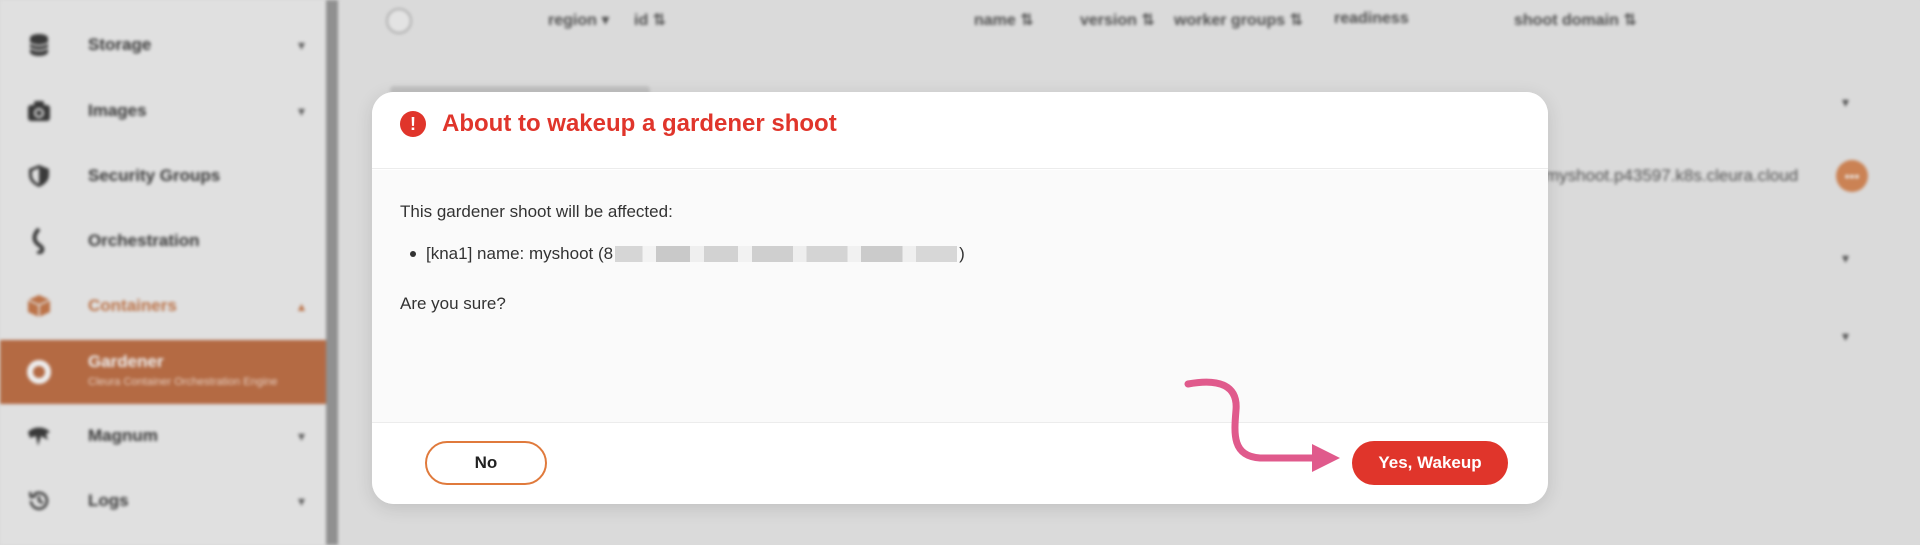 Image resolution: width=1920 pixels, height=545 pixels. Describe the element at coordinates (786, 254) in the screenshot. I see `redacted-shoot-id` at that location.